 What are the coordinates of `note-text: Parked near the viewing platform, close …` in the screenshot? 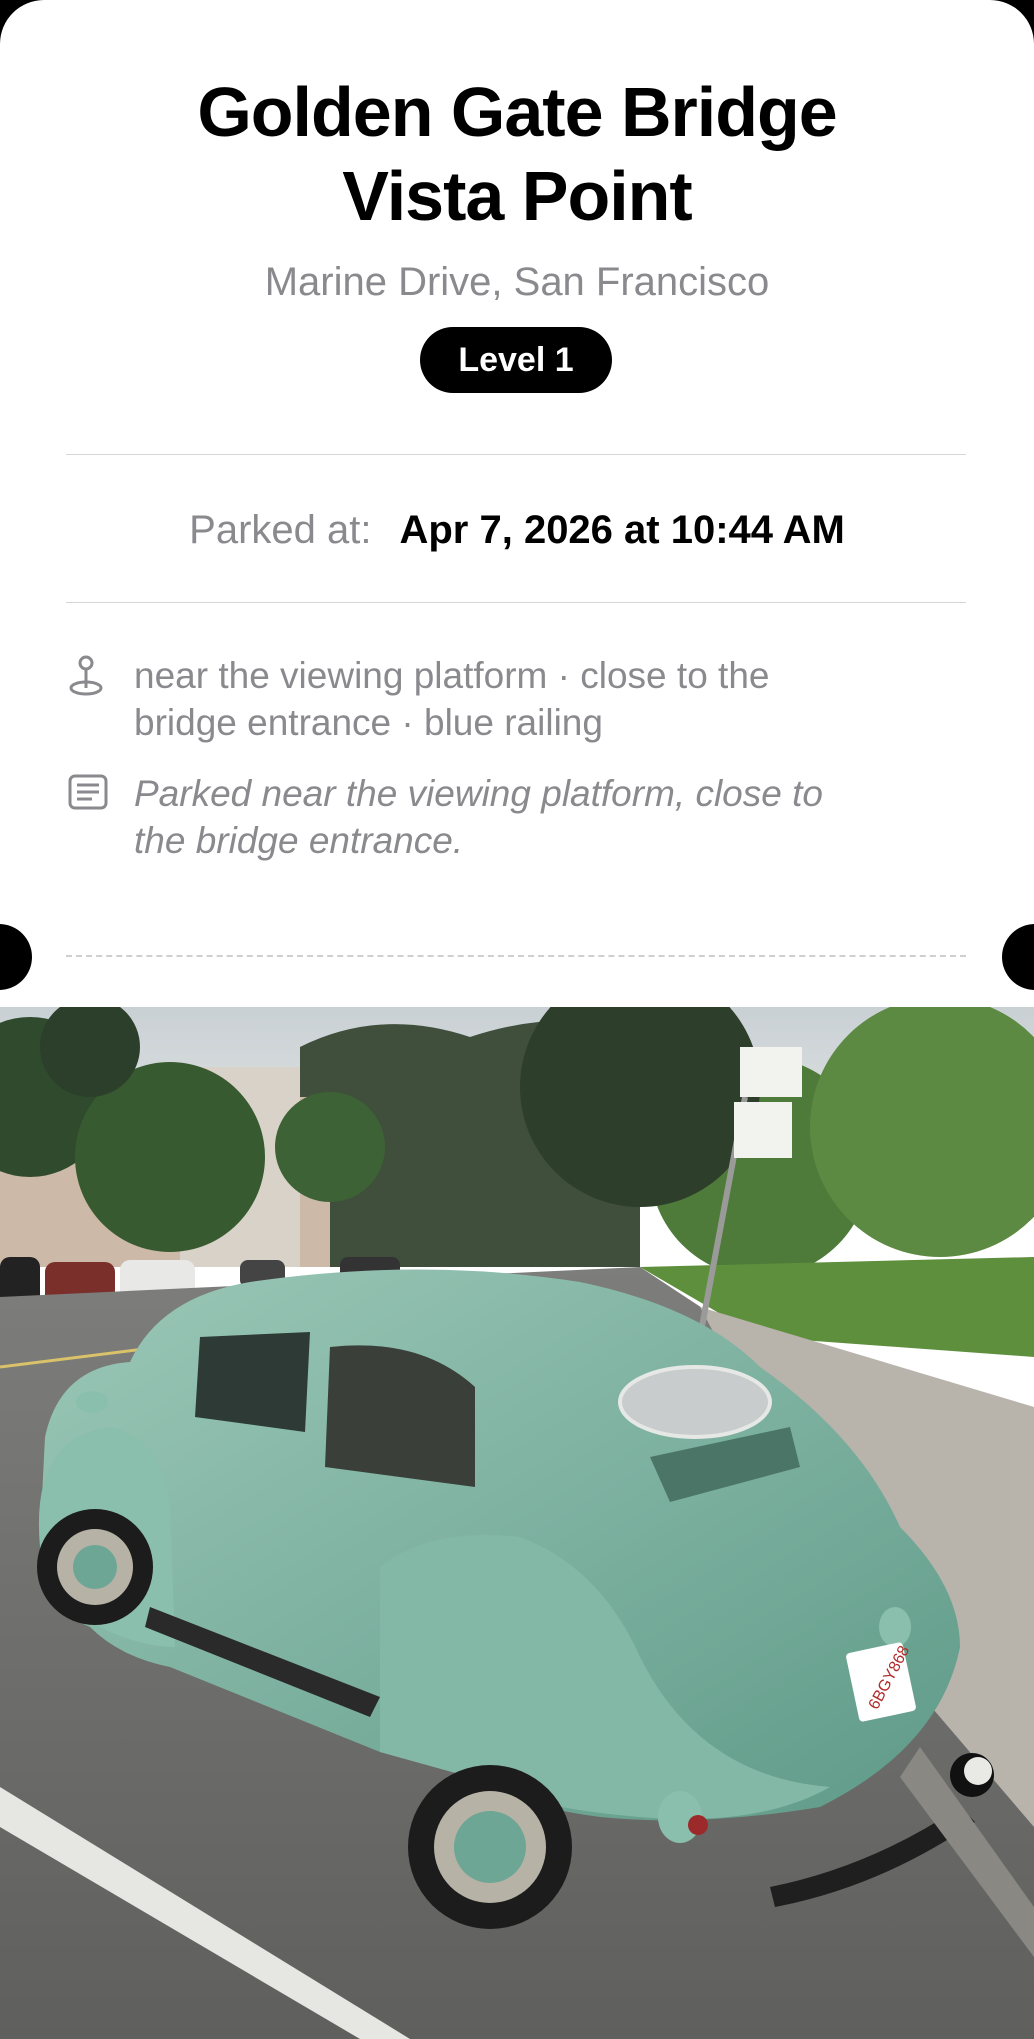 It's located at (478, 817).